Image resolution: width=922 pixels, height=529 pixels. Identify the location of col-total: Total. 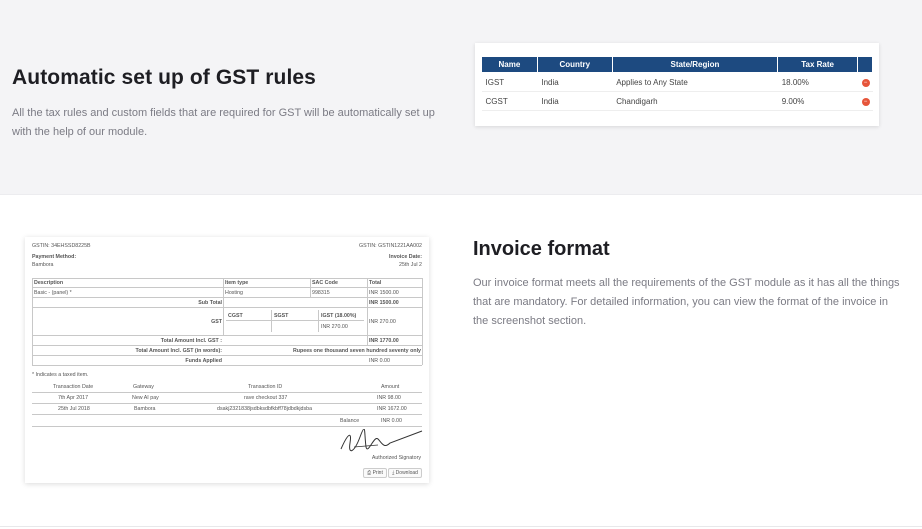
(375, 283).